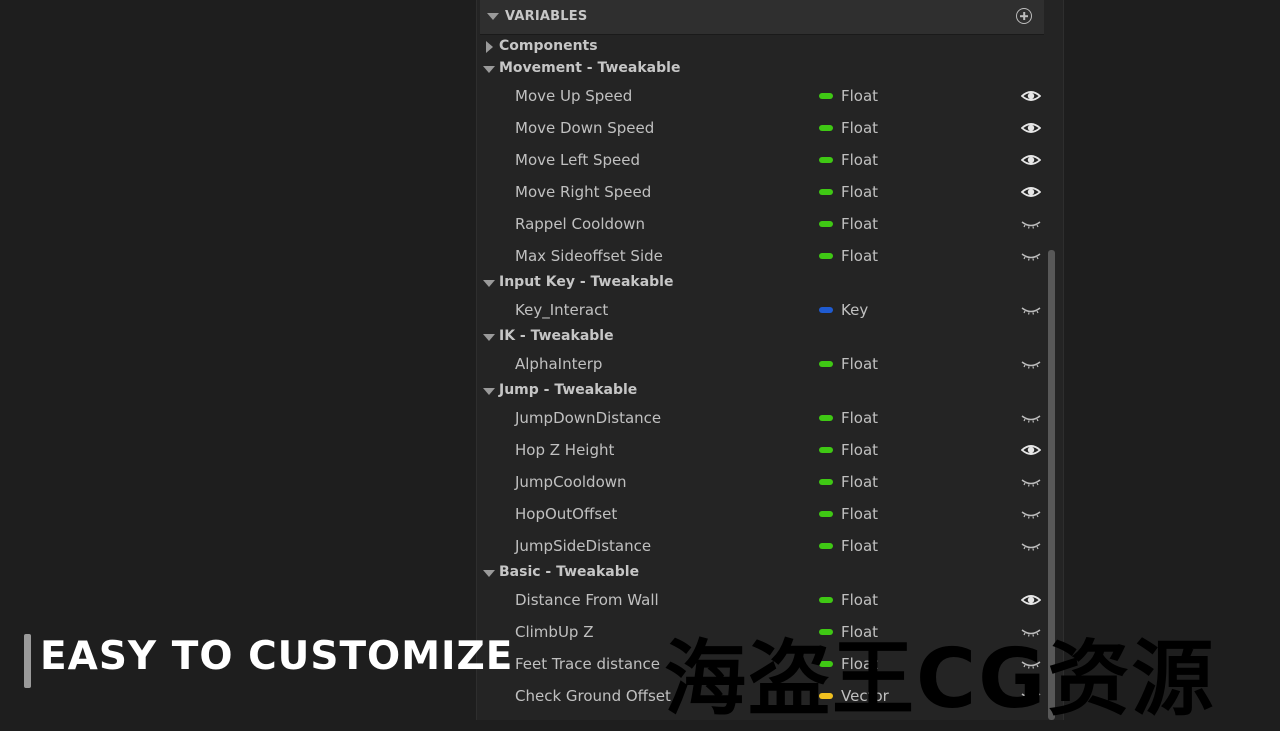 The image size is (1280, 731). Describe the element at coordinates (762, 17) in the screenshot. I see `variables-header: VARIABLES` at that location.